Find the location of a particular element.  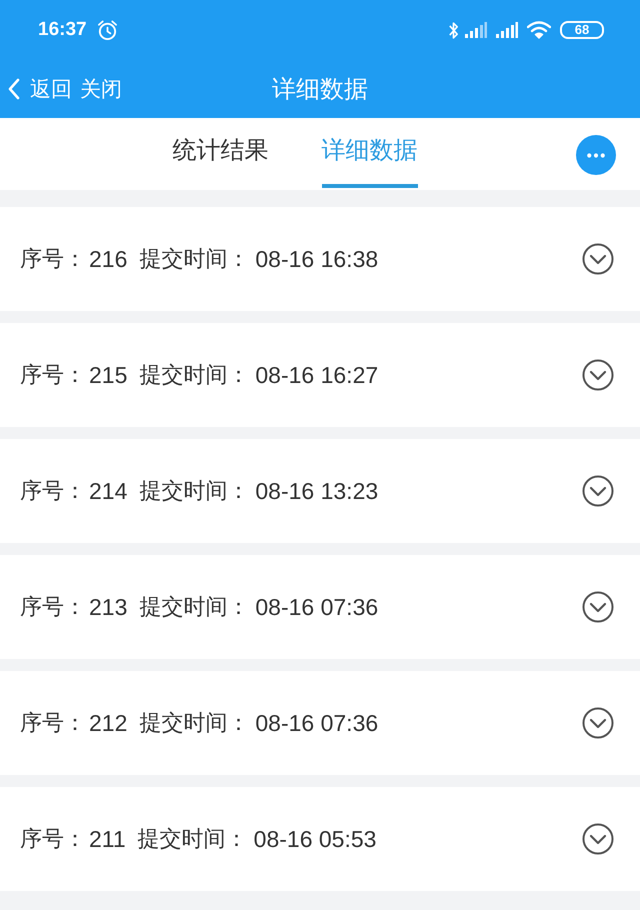

serial-number: 215 is located at coordinates (108, 375).